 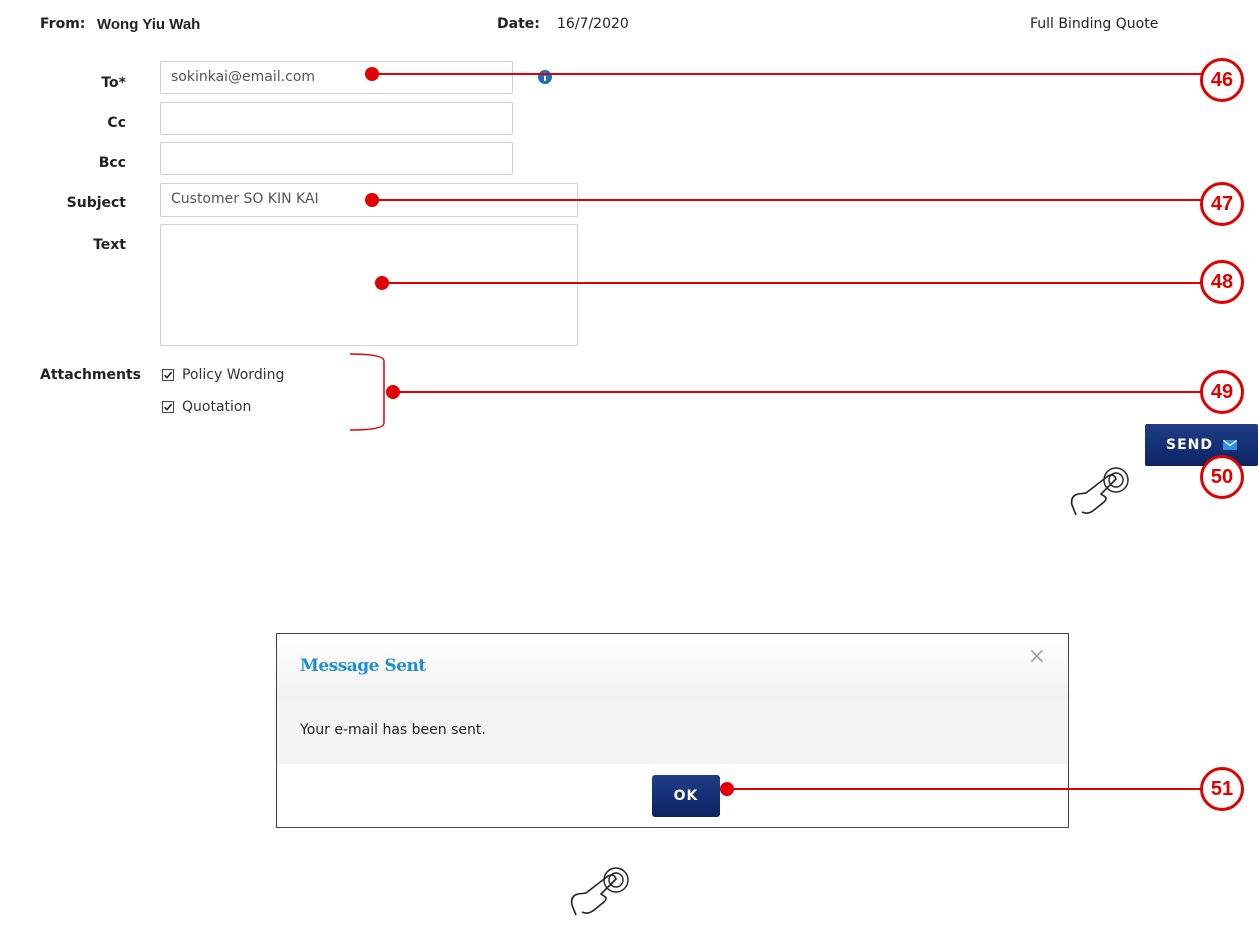 What do you see at coordinates (336, 118) in the screenshot?
I see `cc-field` at bounding box center [336, 118].